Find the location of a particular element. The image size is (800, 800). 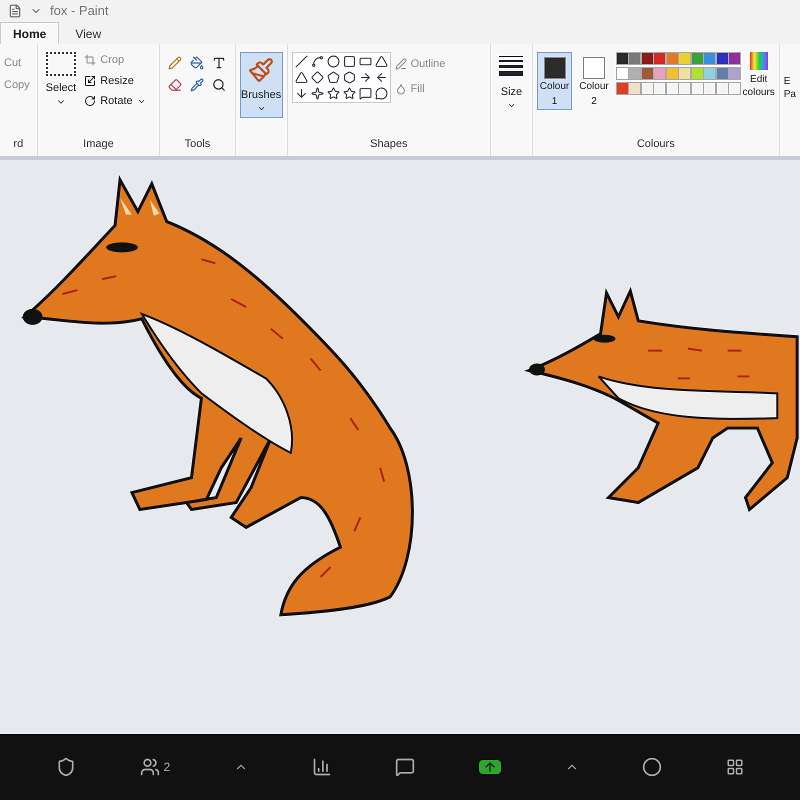

bar-chart-icon is located at coordinates (322, 767).